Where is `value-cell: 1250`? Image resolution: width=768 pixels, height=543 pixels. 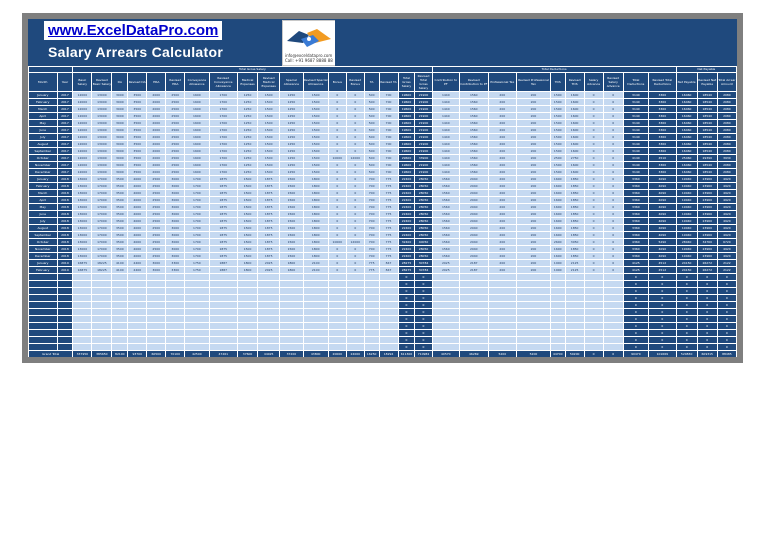
value-cell: 1250 is located at coordinates (291, 102).